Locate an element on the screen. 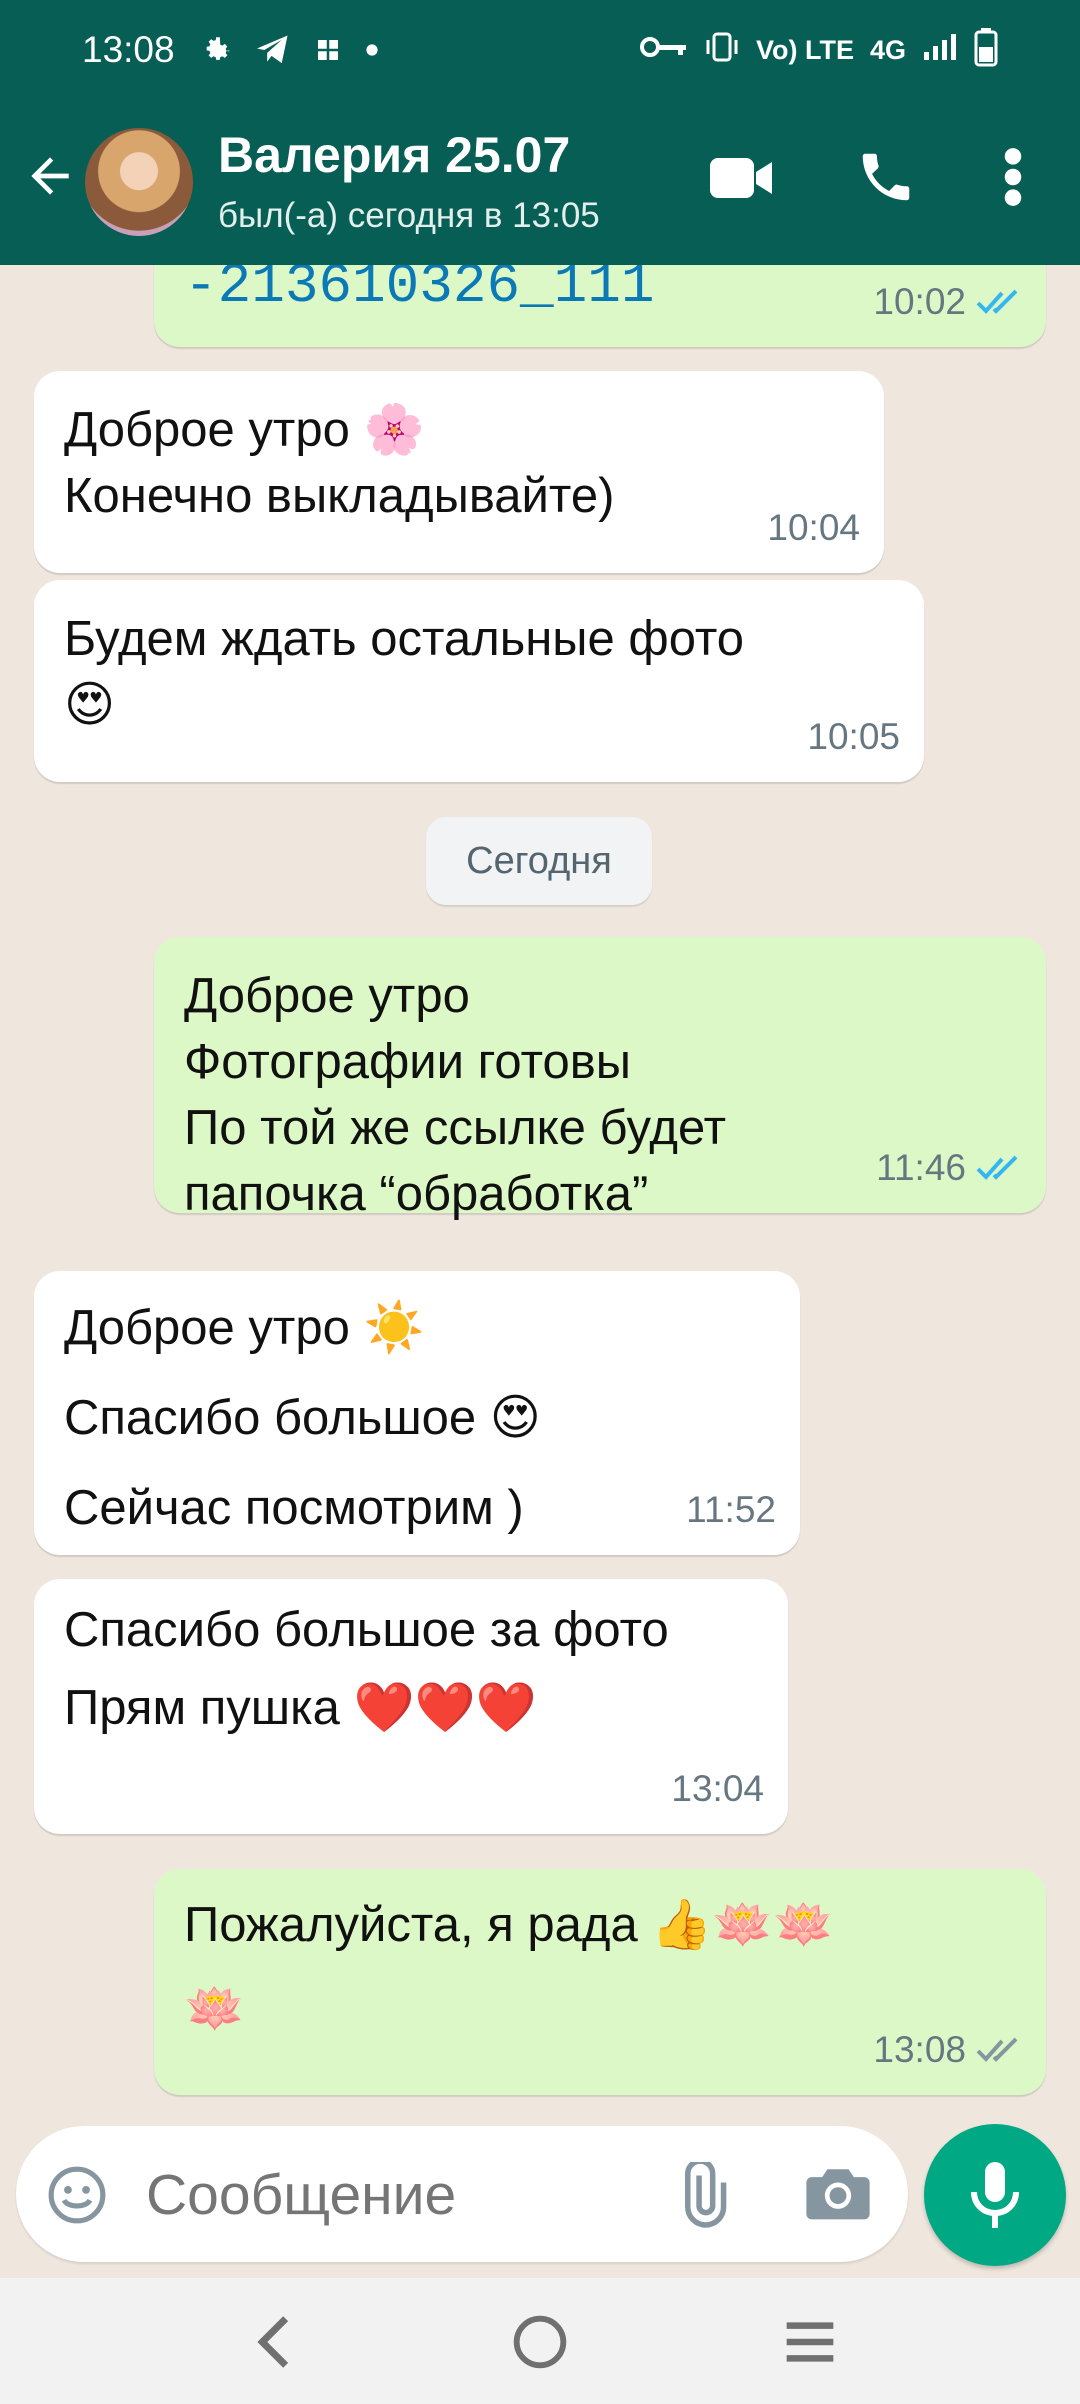 Image resolution: width=1080 pixels, height=2404 pixels. status-time: 13:08 is located at coordinates (128, 49).